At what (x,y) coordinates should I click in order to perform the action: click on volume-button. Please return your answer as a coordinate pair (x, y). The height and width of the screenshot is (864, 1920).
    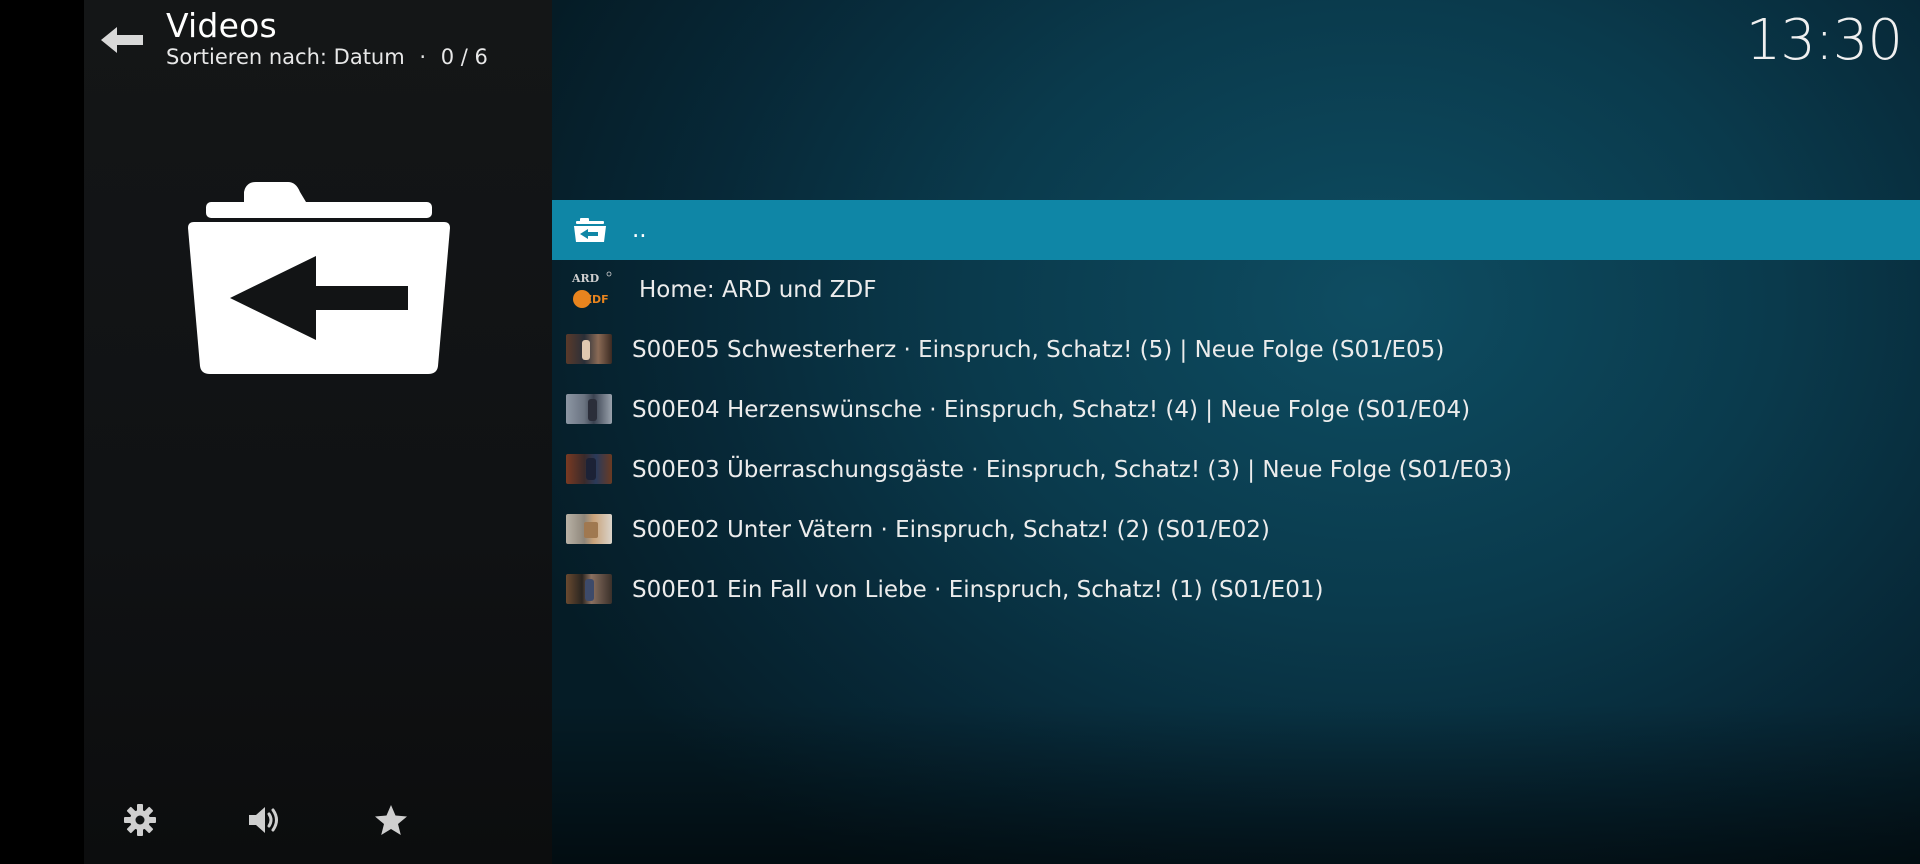
    Looking at the image, I should click on (266, 820).